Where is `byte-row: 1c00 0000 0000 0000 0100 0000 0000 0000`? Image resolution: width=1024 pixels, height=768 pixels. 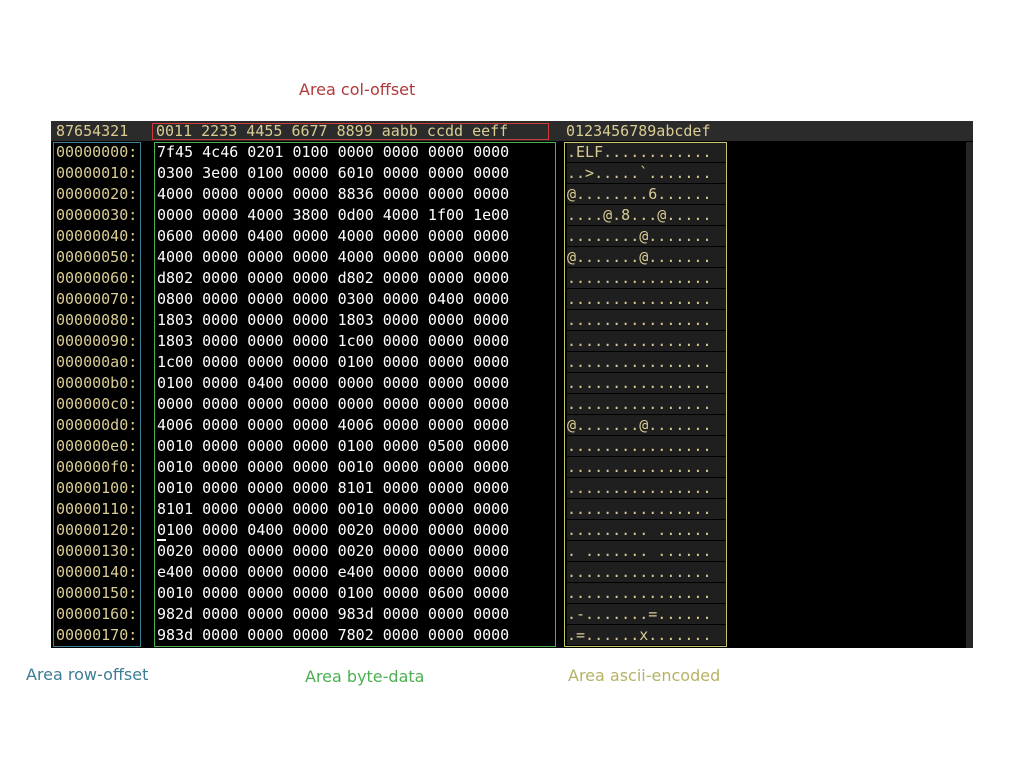 byte-row: 1c00 0000 0000 0000 0100 0000 0000 0000 is located at coordinates (333, 362).